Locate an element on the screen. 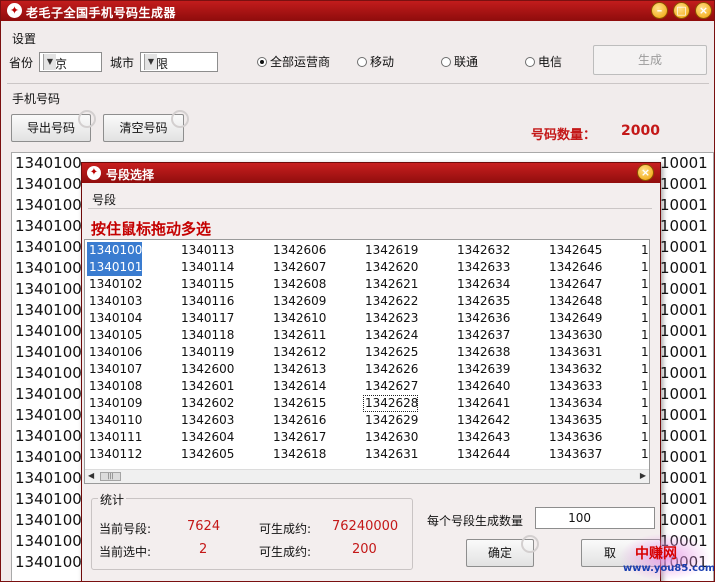 This screenshot has width=715, height=582. segment-item: 1342642 is located at coordinates (482, 420).